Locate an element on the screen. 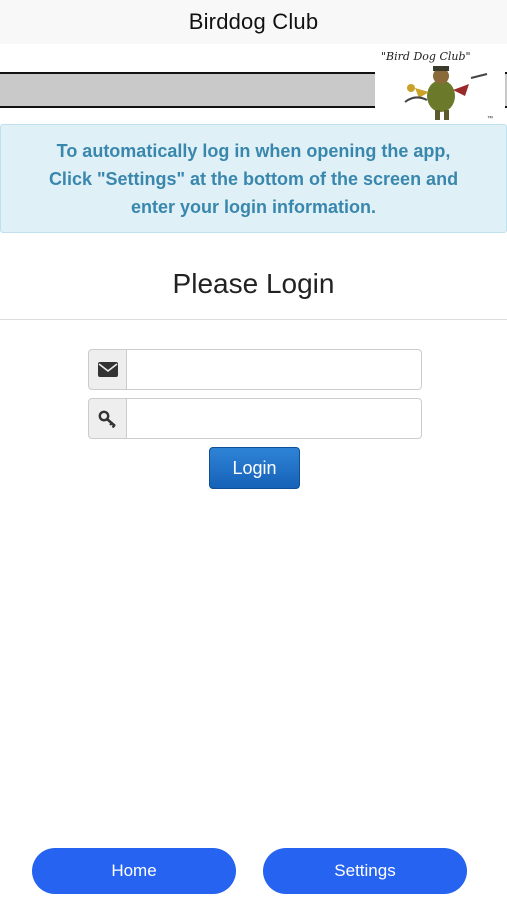 This screenshot has width=507, height=900. login-heading: Please Login is located at coordinates (253, 283).